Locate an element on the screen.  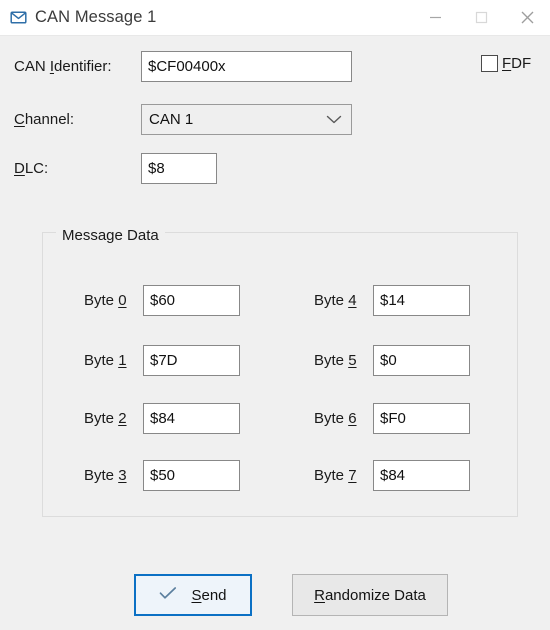
byte-4-label-mnemonic: 4 is located at coordinates (352, 300).